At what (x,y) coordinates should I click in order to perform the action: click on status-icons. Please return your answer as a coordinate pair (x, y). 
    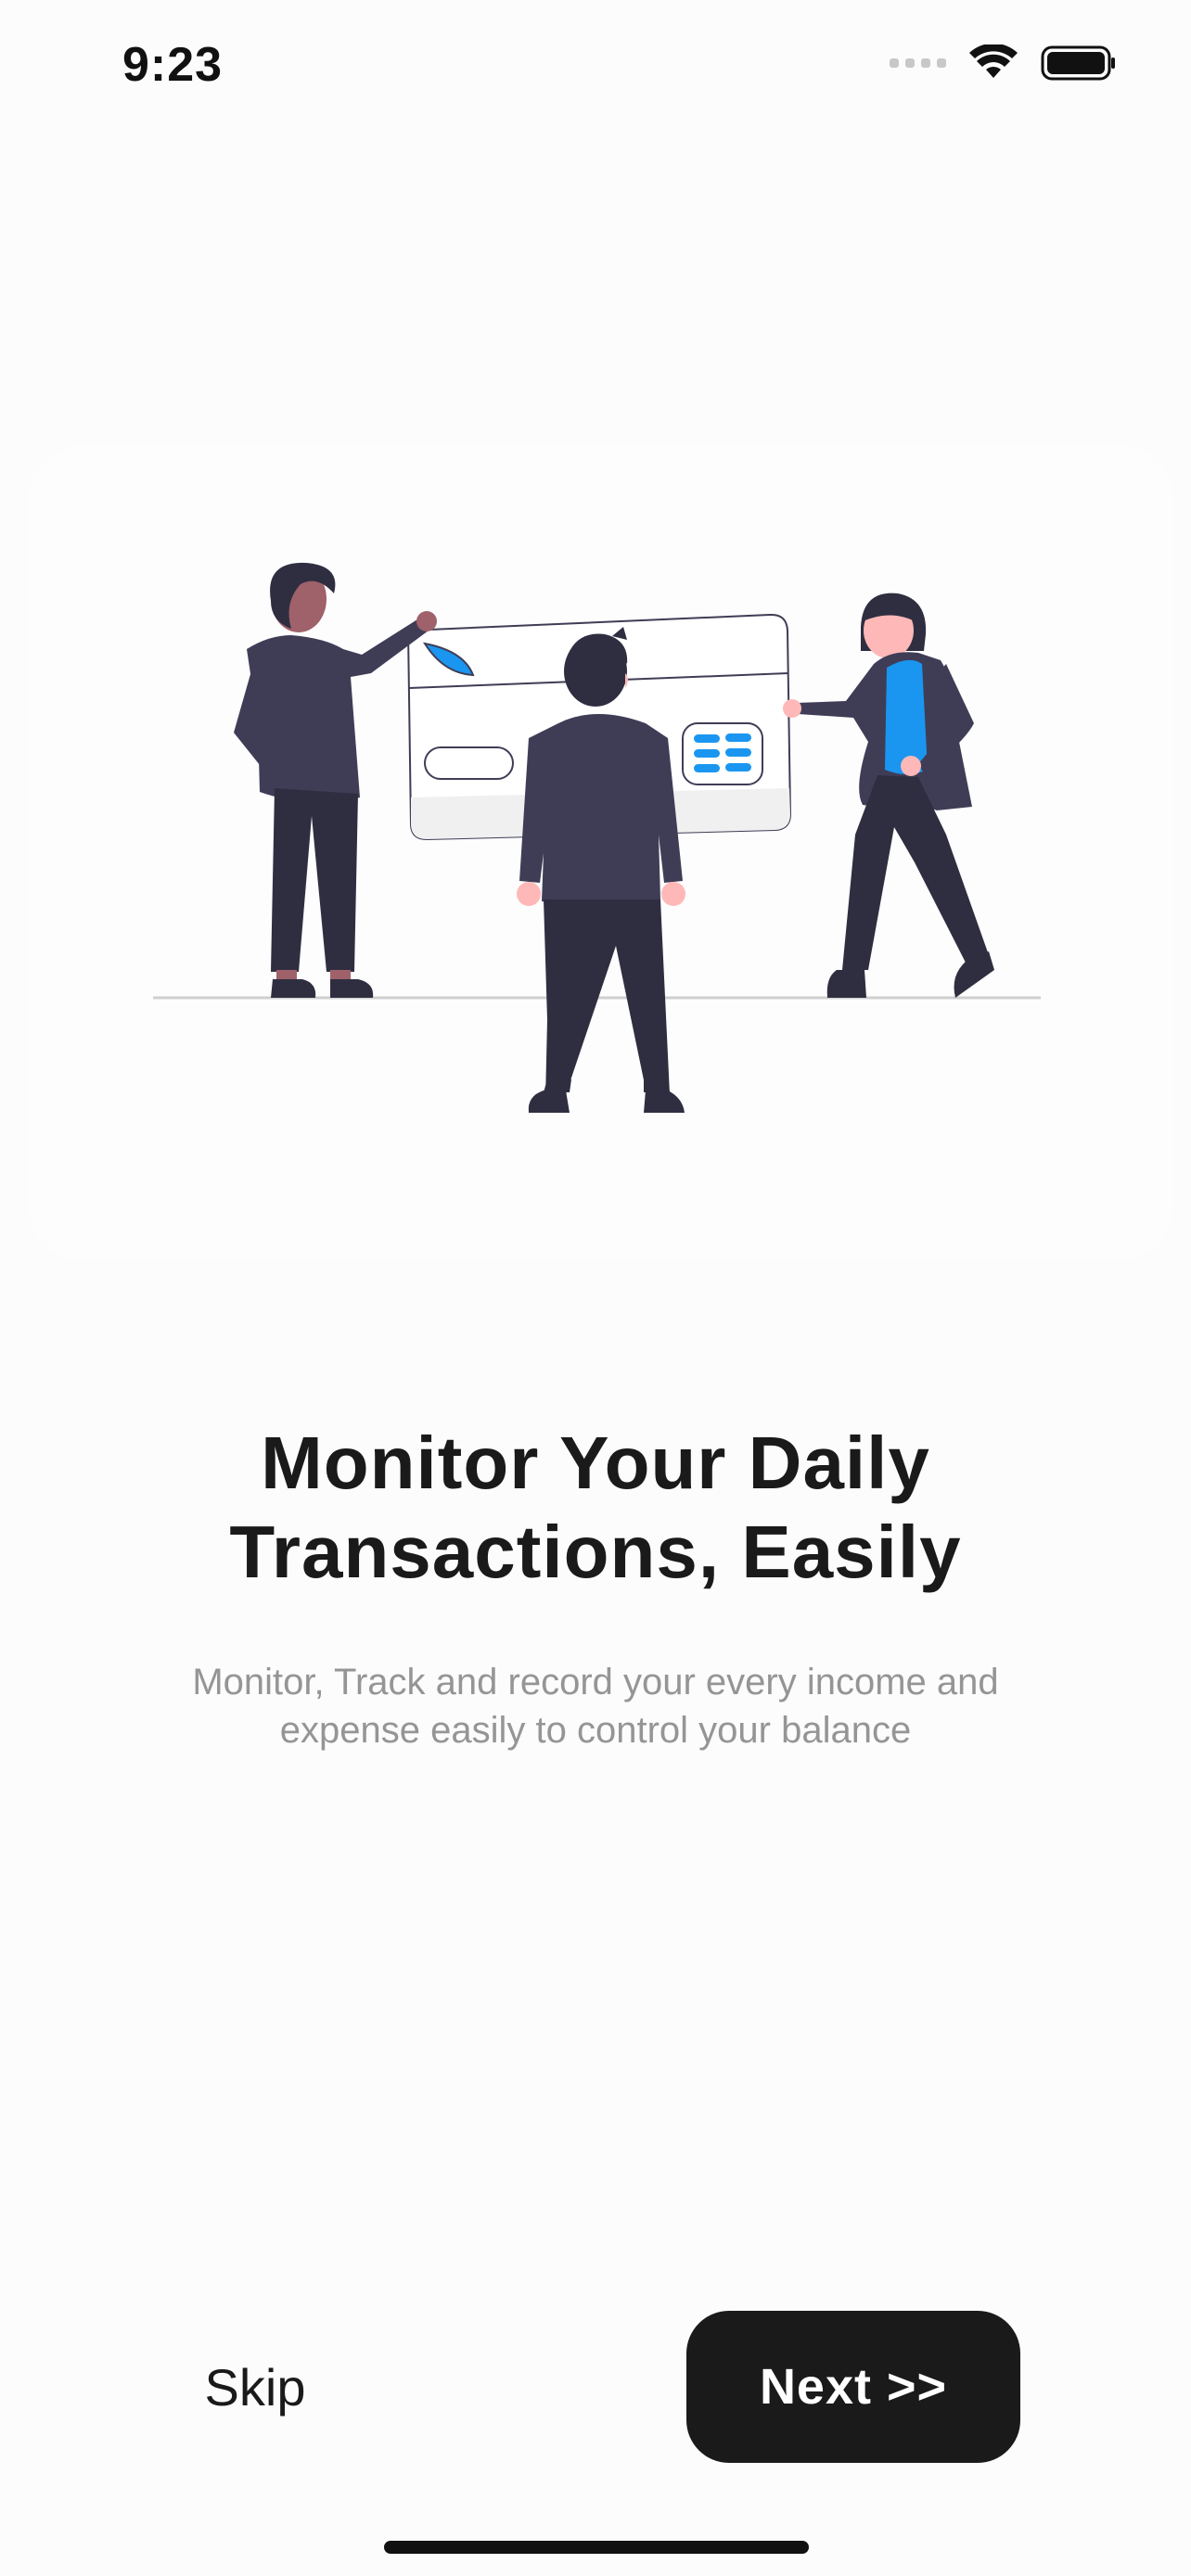
    Looking at the image, I should click on (1003, 64).